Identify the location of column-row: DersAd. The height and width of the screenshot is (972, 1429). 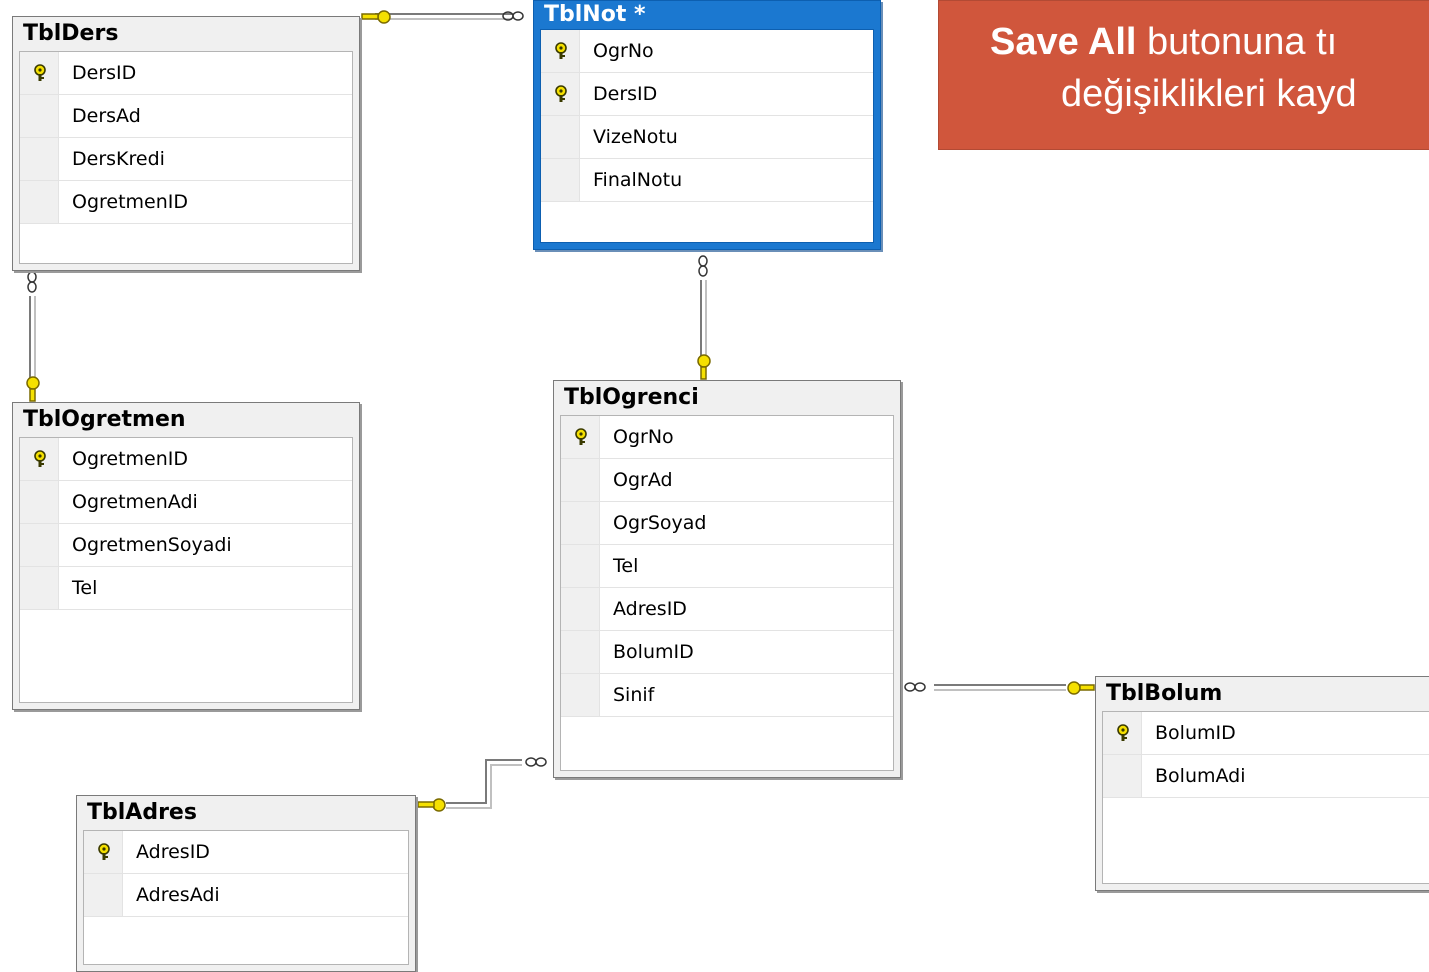
(186, 116).